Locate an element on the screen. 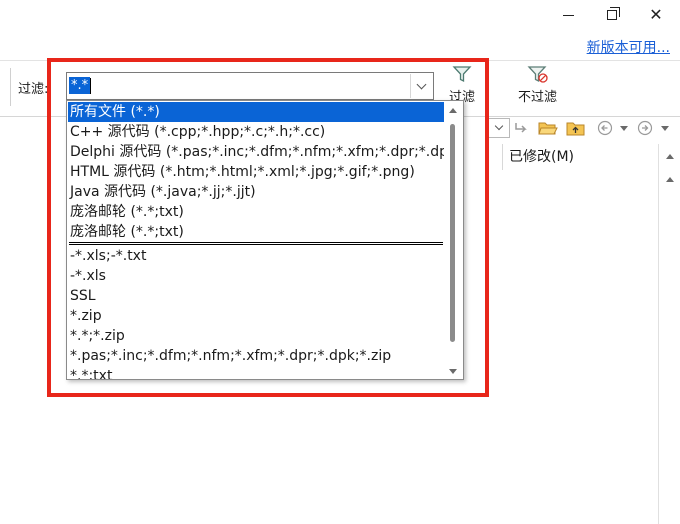 This screenshot has width=680, height=524. open-folder-button is located at coordinates (548, 128).